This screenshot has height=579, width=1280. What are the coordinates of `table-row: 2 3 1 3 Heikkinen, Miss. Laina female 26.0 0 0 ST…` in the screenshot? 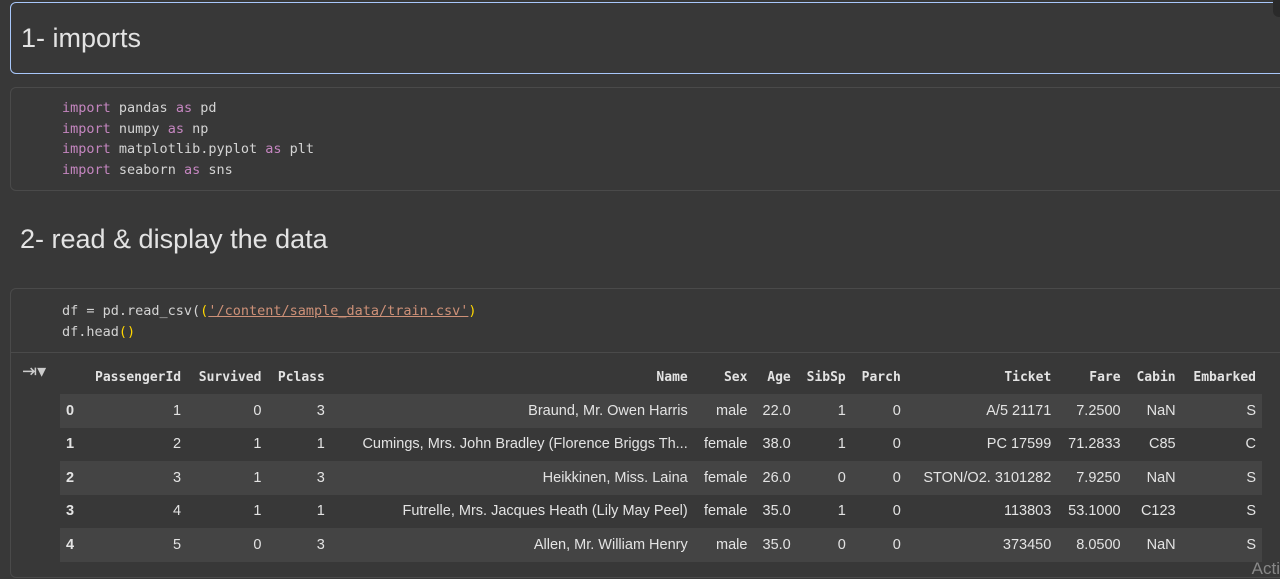 It's located at (661, 478).